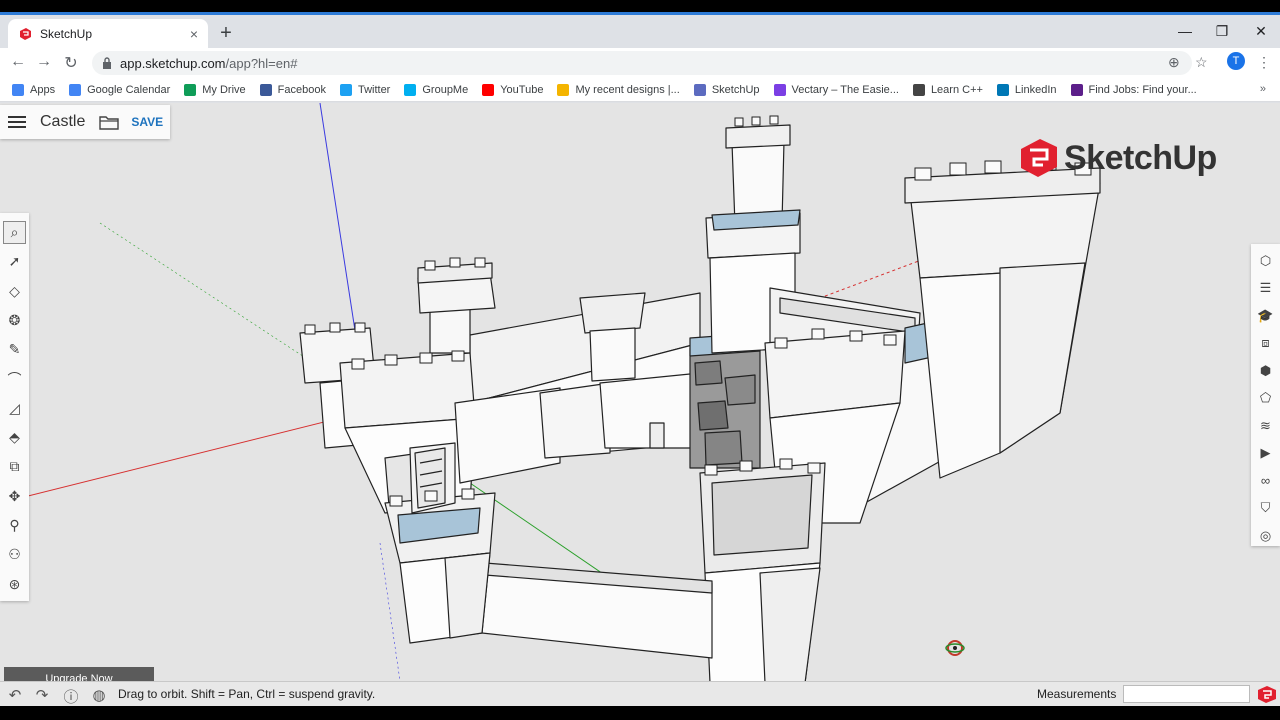 This screenshot has height=720, width=1280. I want to click on right-panel-toolbar: ⬡ ☰ 🎓 ⧈ ⬢ ⬠ ≋ ▶ ∞ ⛉ ◎, so click(1265, 395).